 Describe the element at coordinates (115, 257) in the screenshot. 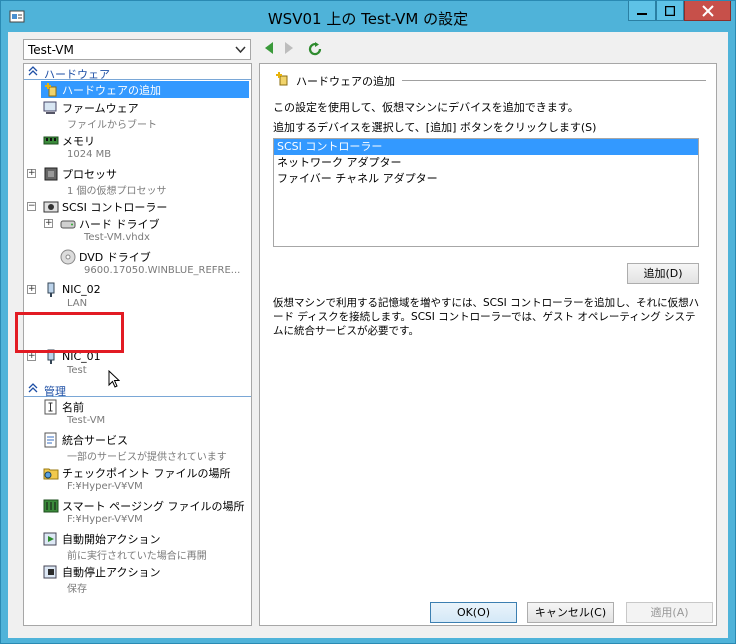

I see `tree-item-label: DVD ドライブ` at that location.